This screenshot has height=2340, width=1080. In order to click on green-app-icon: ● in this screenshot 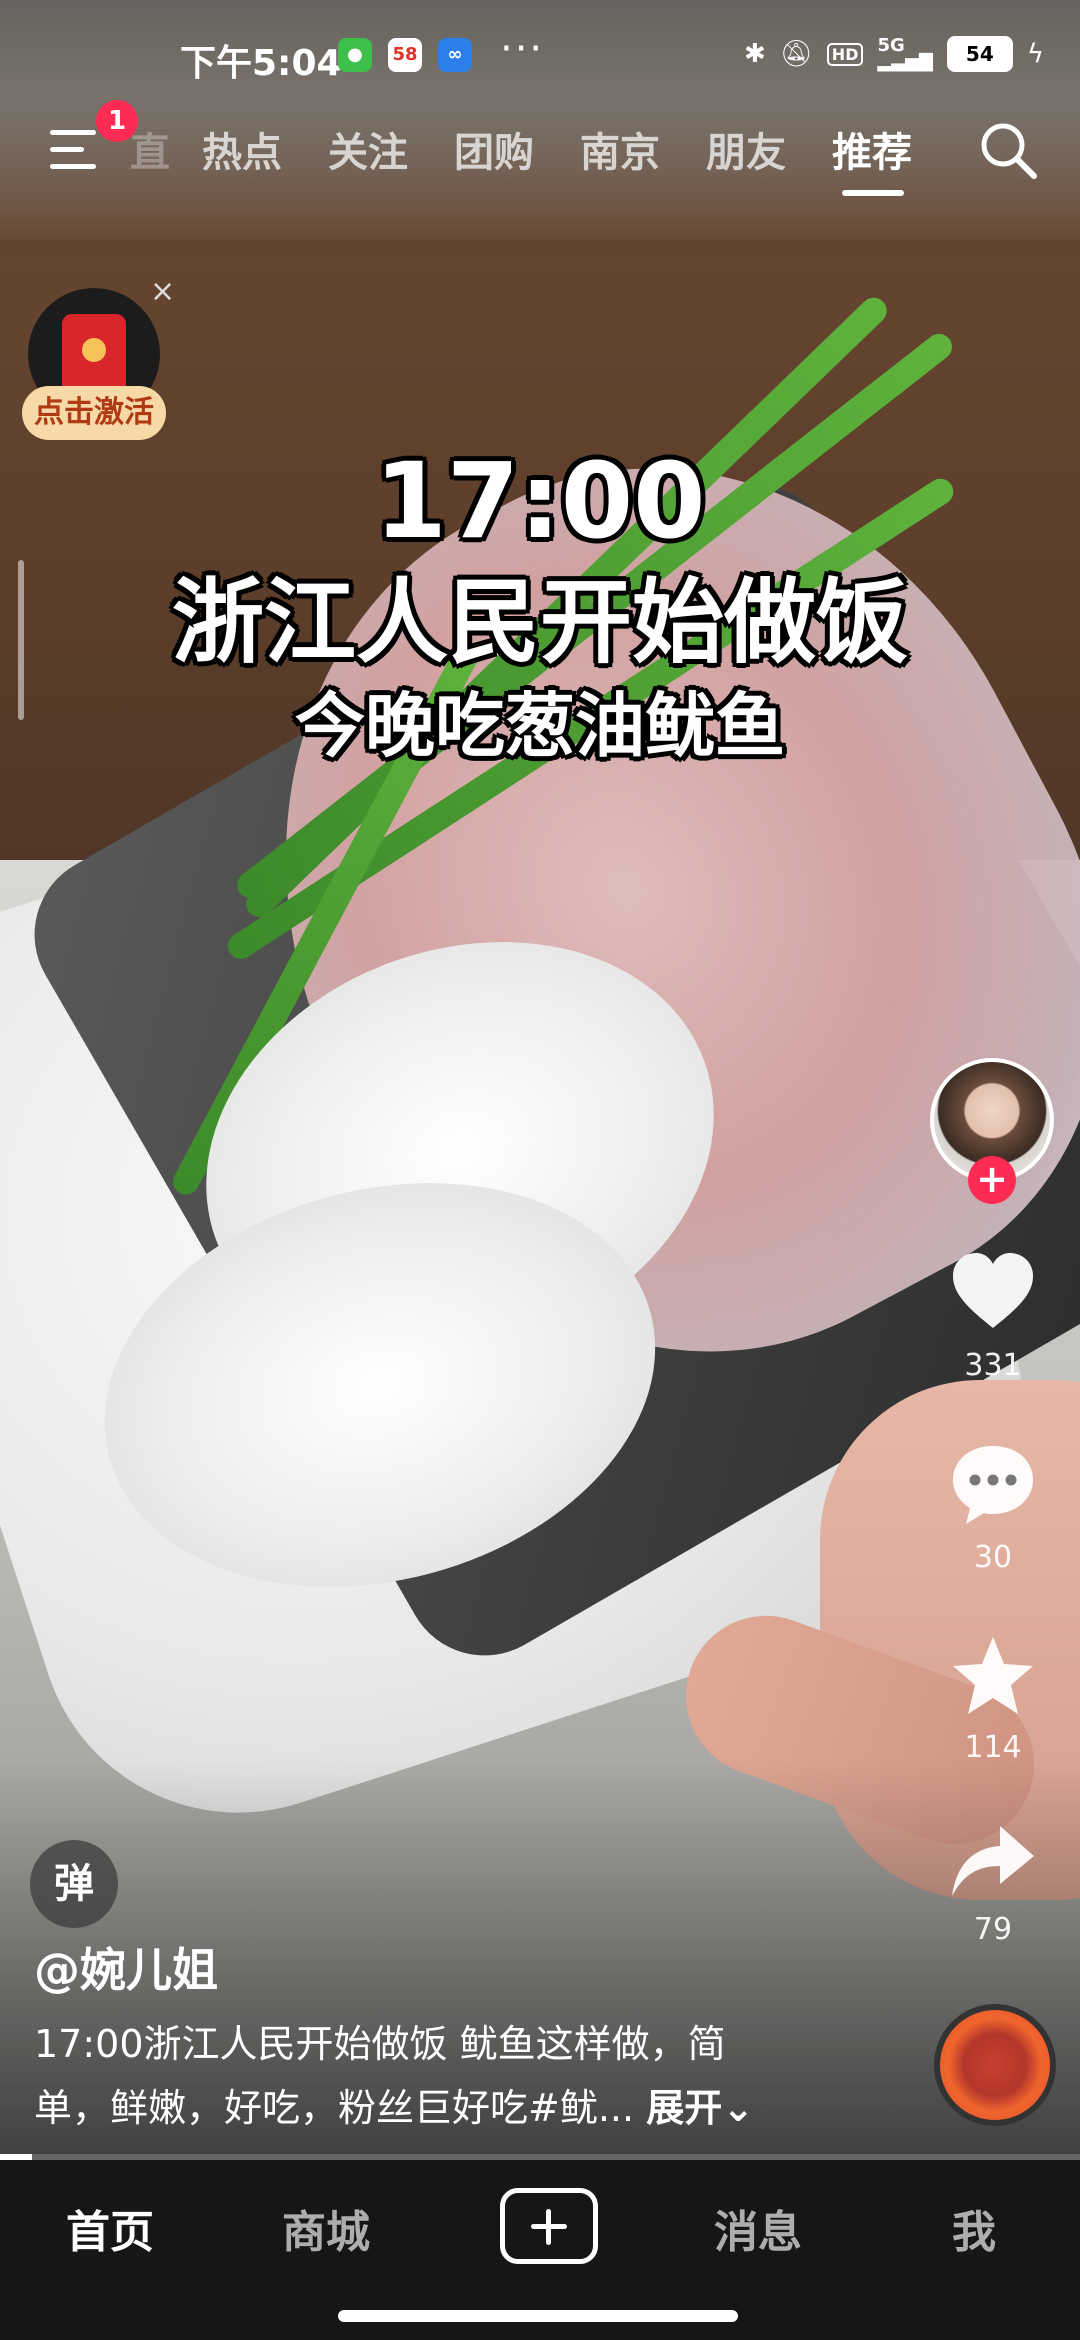, I will do `click(355, 55)`.